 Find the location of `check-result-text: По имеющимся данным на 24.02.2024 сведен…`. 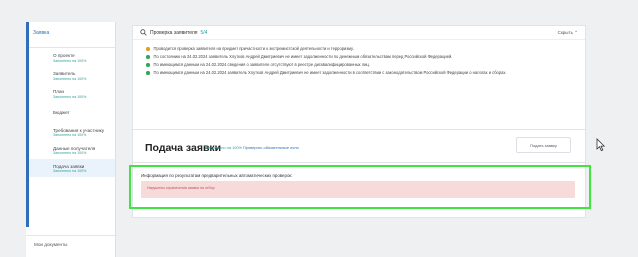

check-result-text: По имеющимся данным на 24.02.2024 сведен… is located at coordinates (261, 64).